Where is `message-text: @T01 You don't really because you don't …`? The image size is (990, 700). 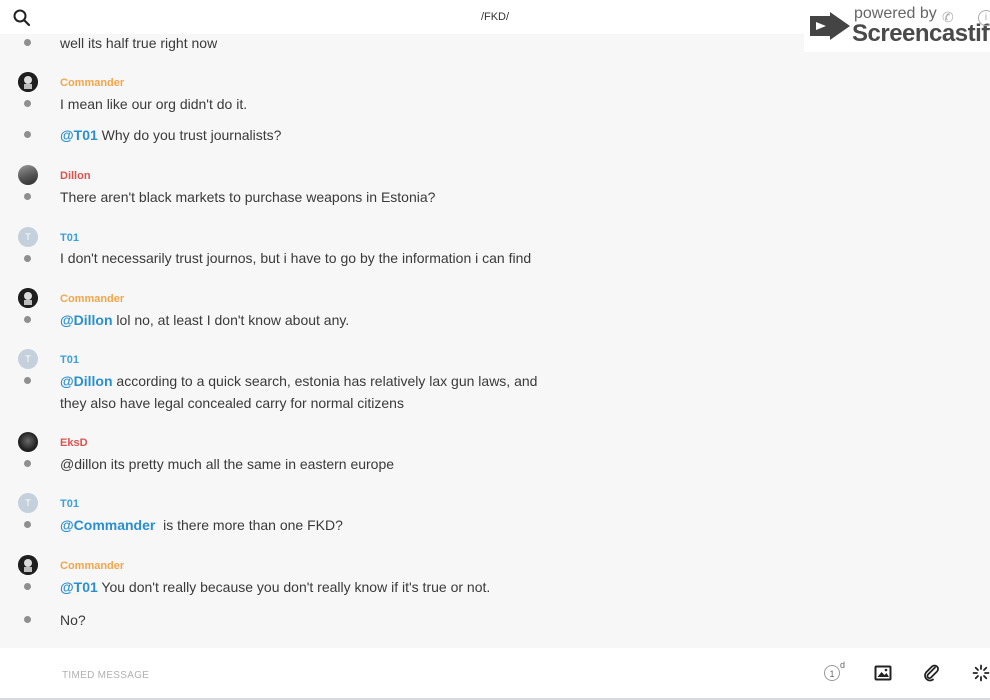 message-text: @T01 You don't really because you don't … is located at coordinates (360, 587).